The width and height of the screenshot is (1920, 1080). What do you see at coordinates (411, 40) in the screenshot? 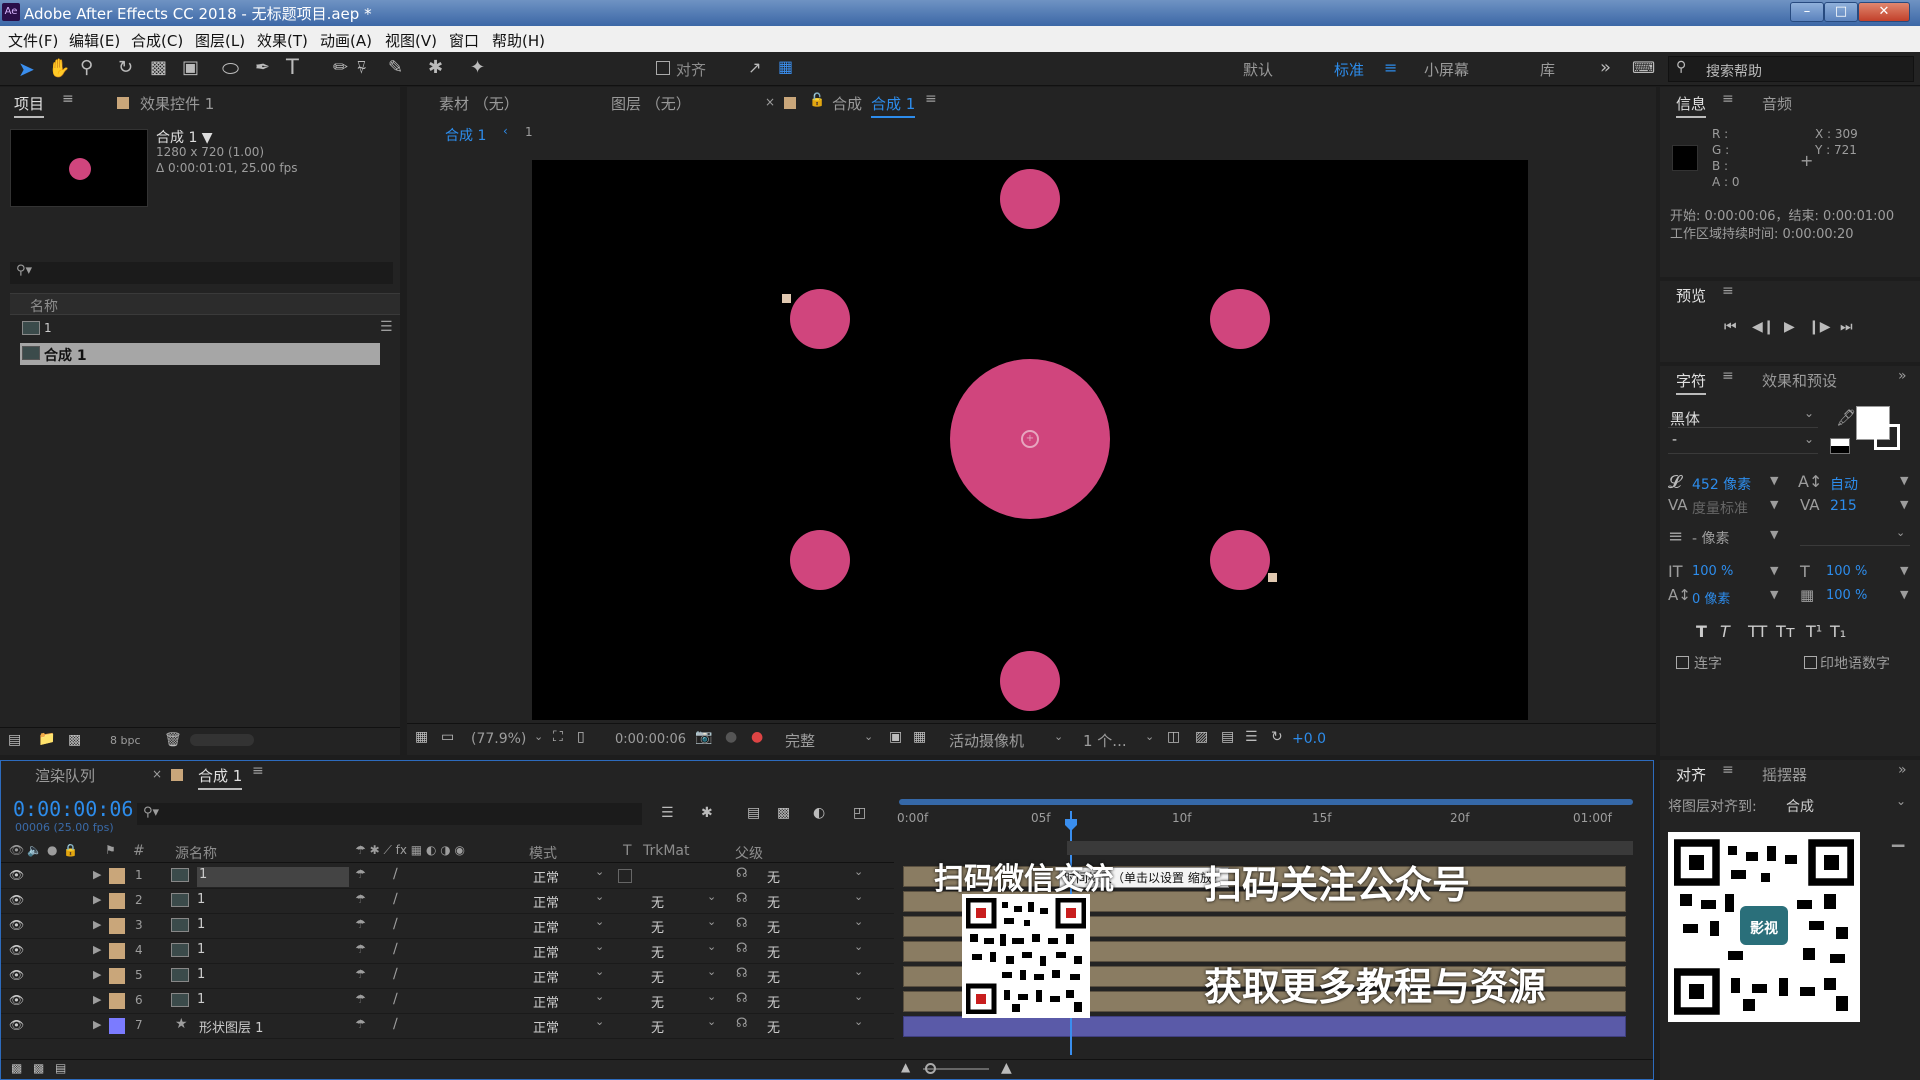
I see `menu-view: 视图(V)` at bounding box center [411, 40].